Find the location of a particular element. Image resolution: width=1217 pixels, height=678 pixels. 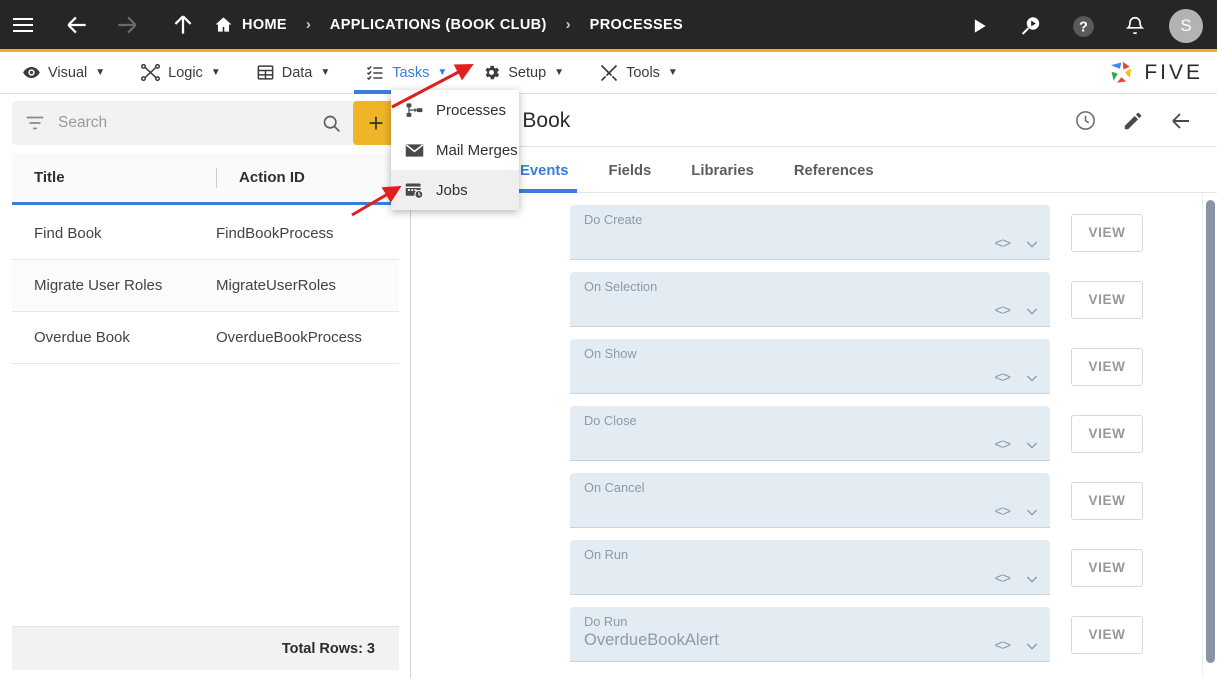

brand-logo: FIVE is located at coordinates (1155, 73).